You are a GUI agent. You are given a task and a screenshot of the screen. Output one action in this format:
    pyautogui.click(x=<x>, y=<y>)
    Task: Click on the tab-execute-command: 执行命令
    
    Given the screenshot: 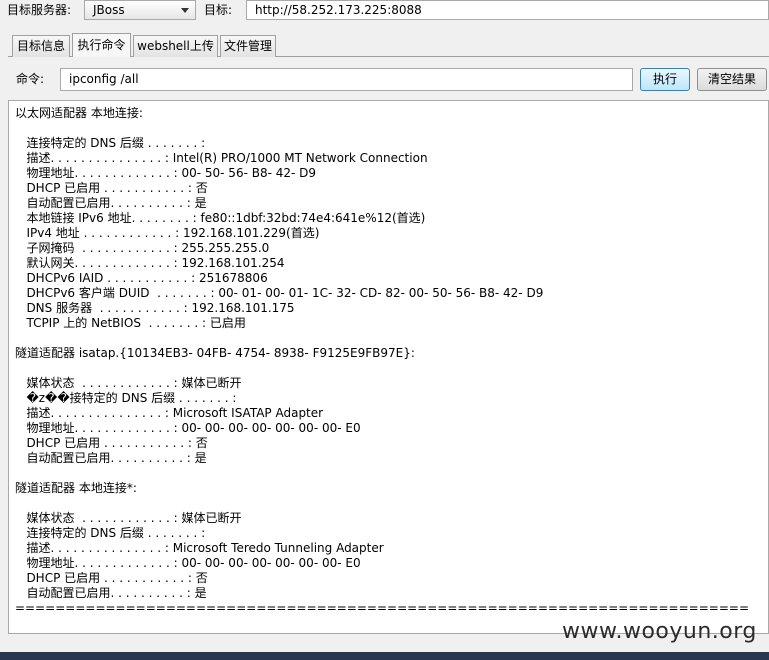 What is the action you would take?
    pyautogui.click(x=101, y=45)
    